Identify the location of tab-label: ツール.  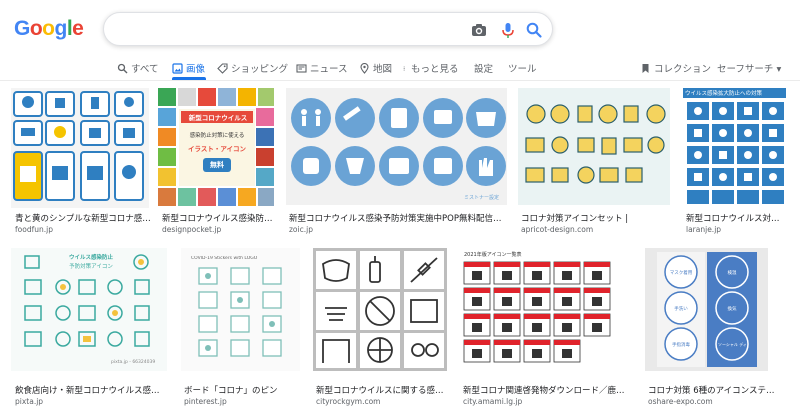
(522, 69).